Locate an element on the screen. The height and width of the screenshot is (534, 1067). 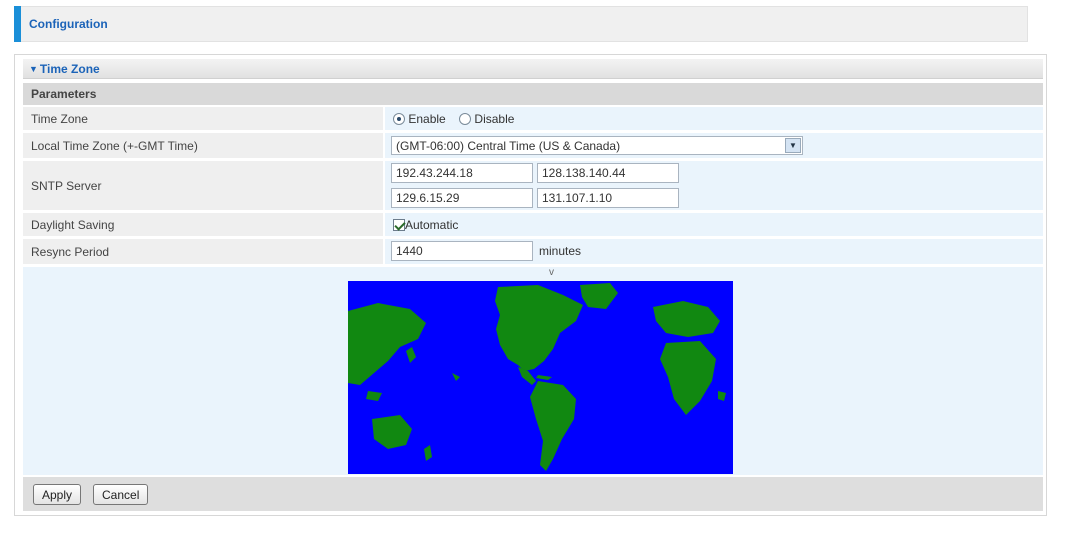
section-title: ▼ Time Zone is located at coordinates (64, 69).